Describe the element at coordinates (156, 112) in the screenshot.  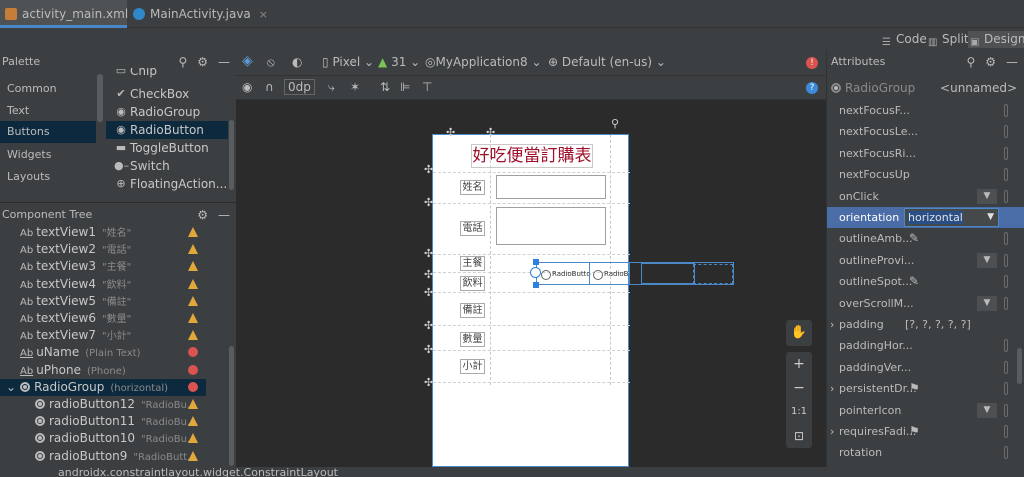
I see `palette-widget-radiogroup: ◉ RadioGroup` at that location.